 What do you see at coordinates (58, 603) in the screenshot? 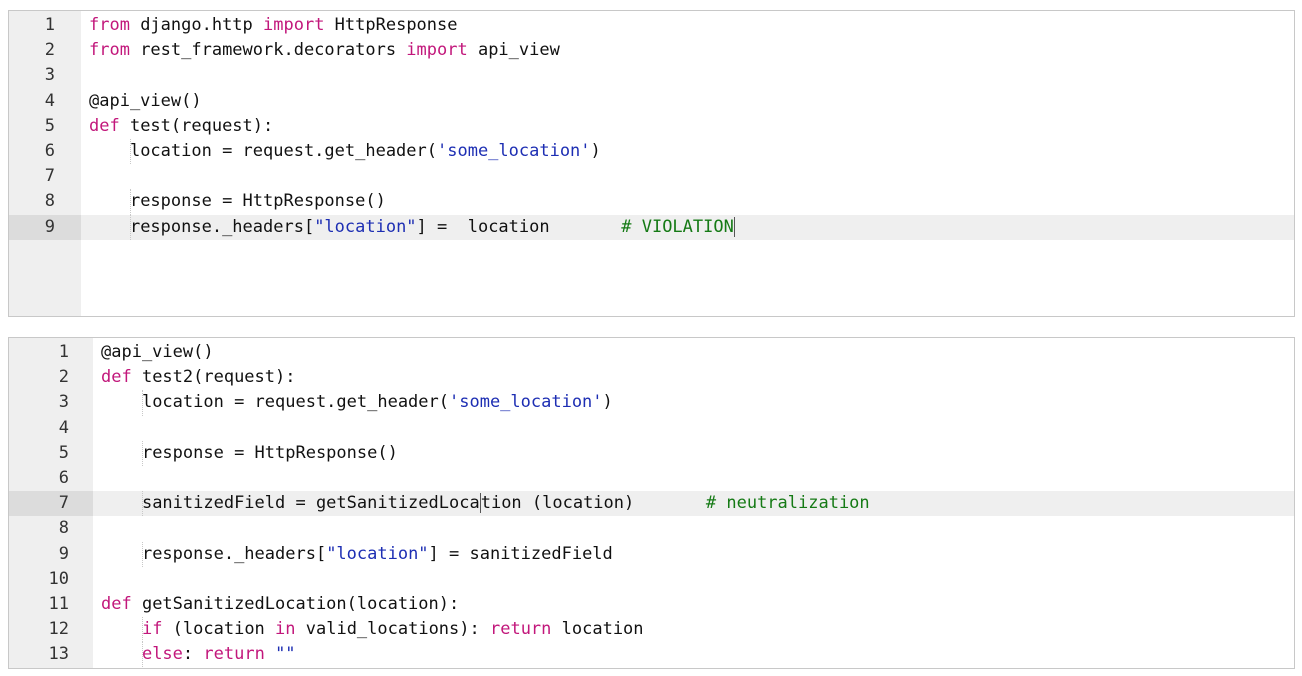
I see `line-number: 11` at bounding box center [58, 603].